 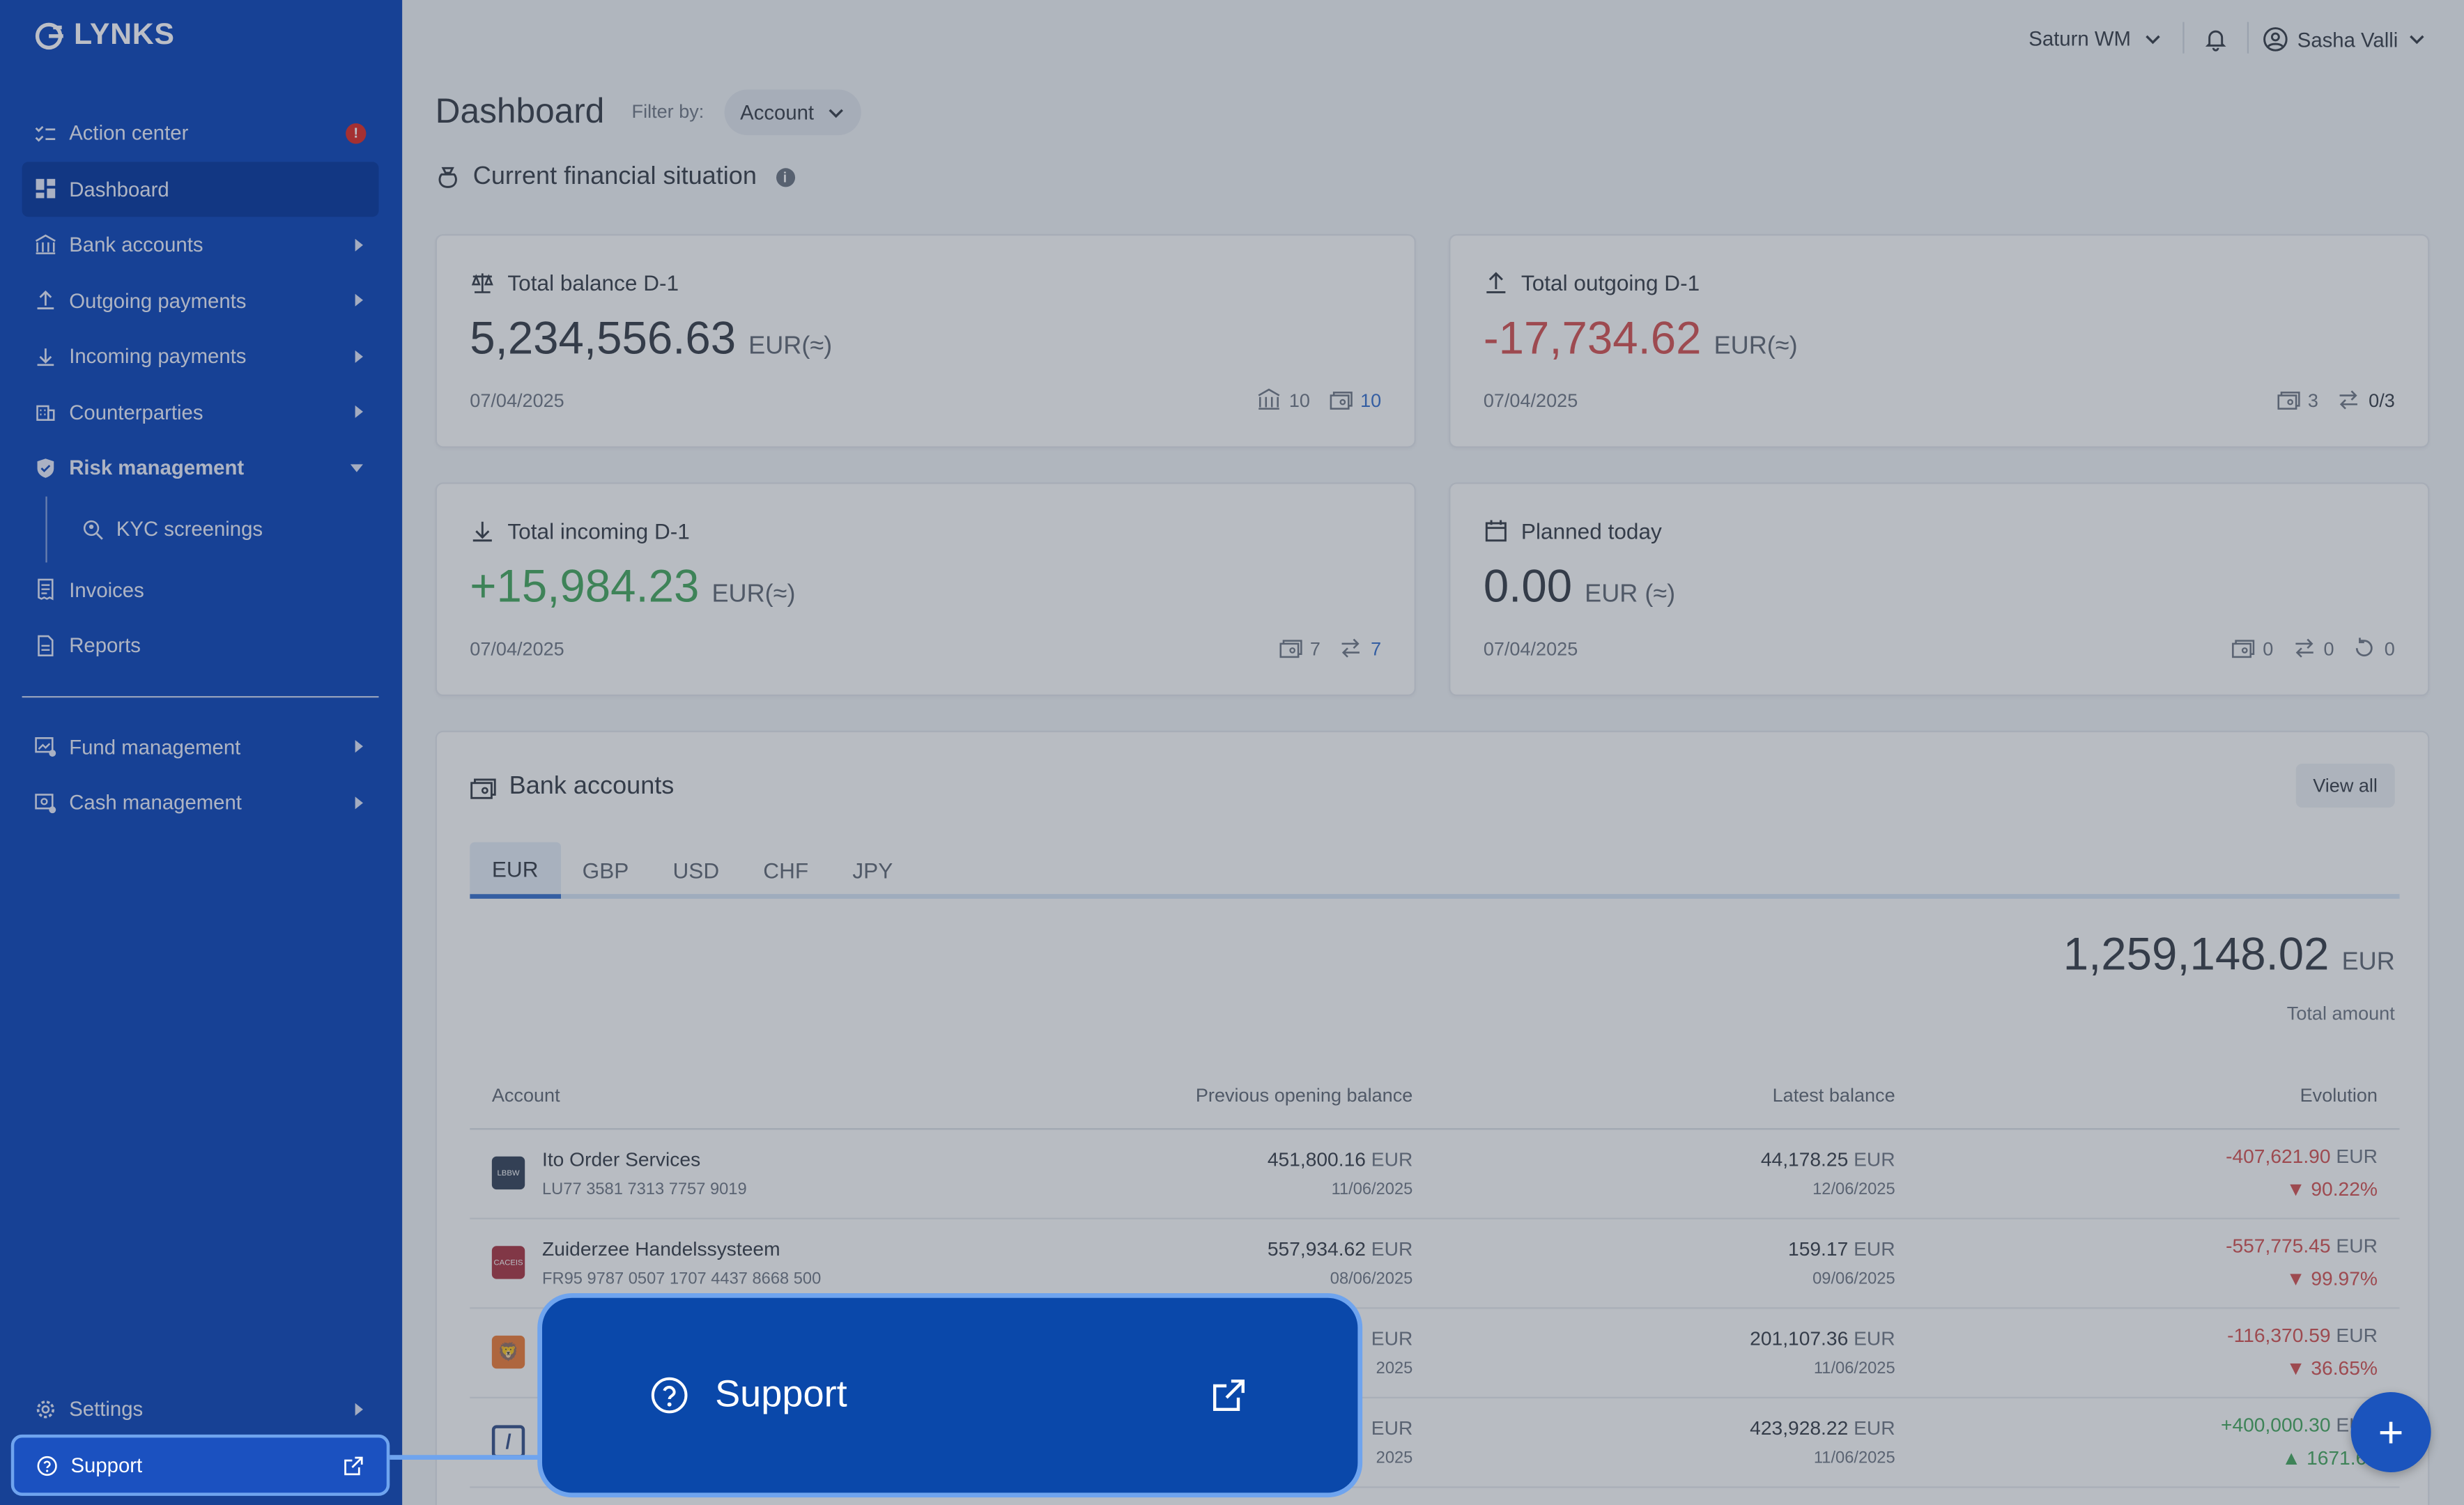 What do you see at coordinates (2390, 1432) in the screenshot?
I see `add-fab-button: +` at bounding box center [2390, 1432].